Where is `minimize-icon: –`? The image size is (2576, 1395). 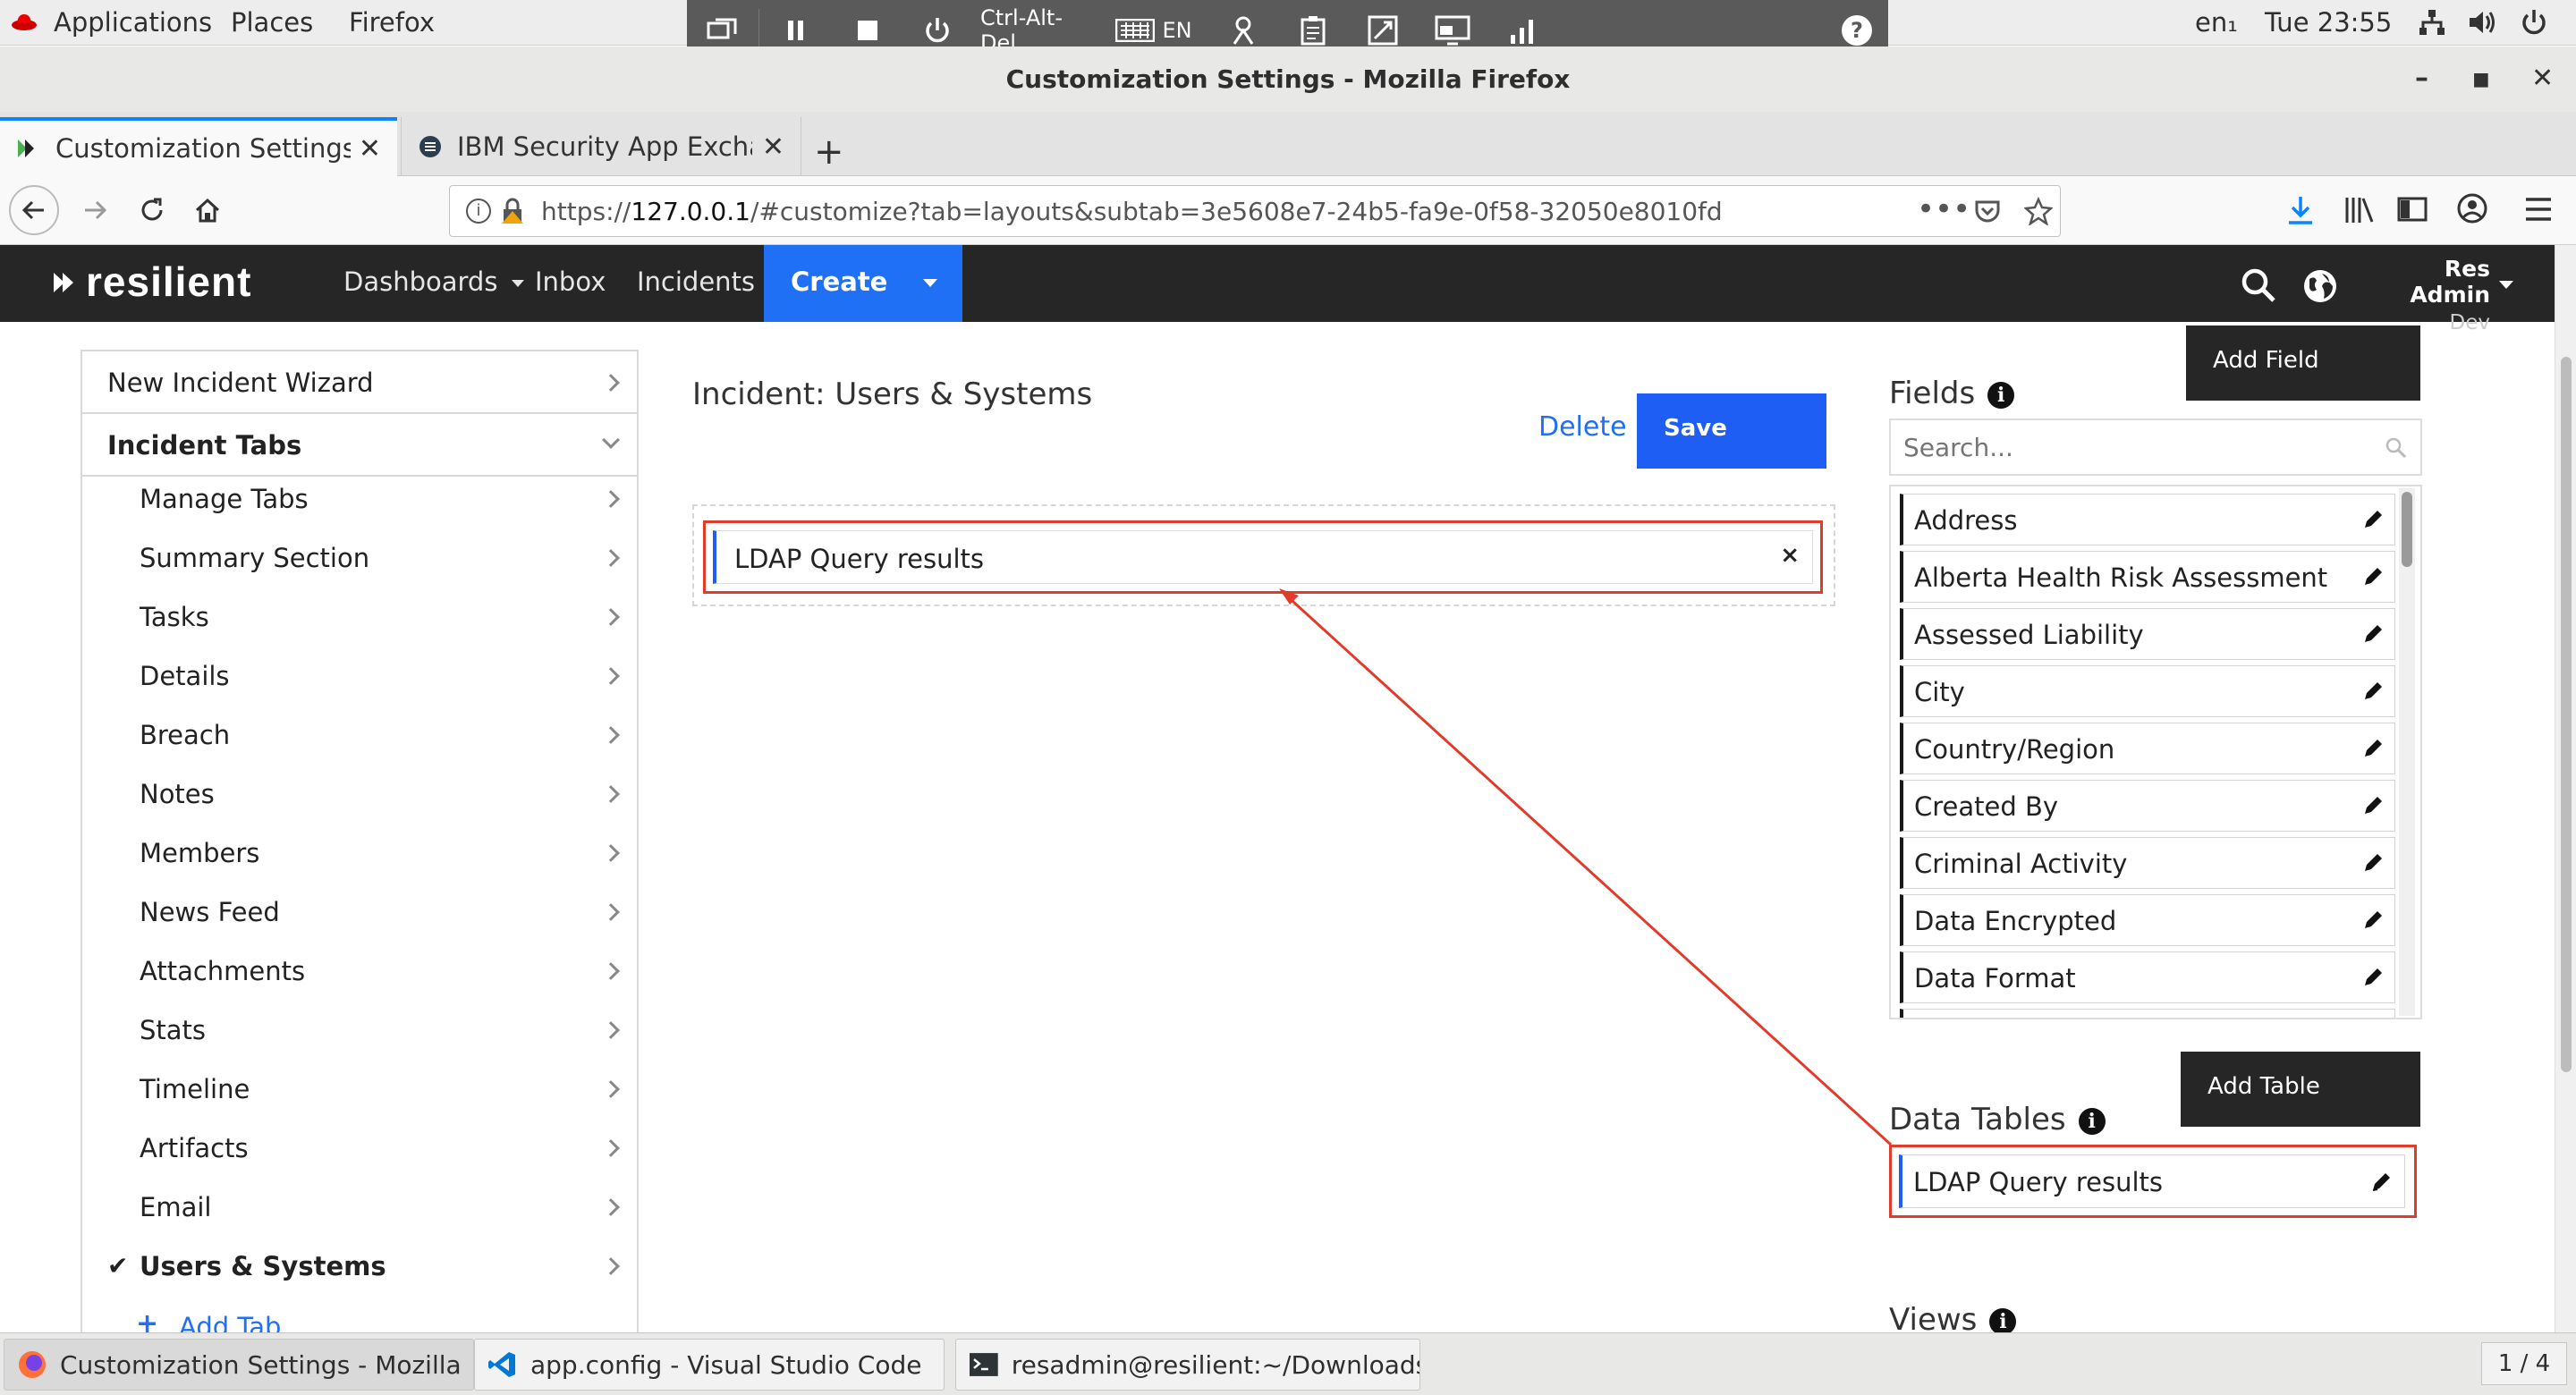
minimize-icon: – is located at coordinates (2421, 78).